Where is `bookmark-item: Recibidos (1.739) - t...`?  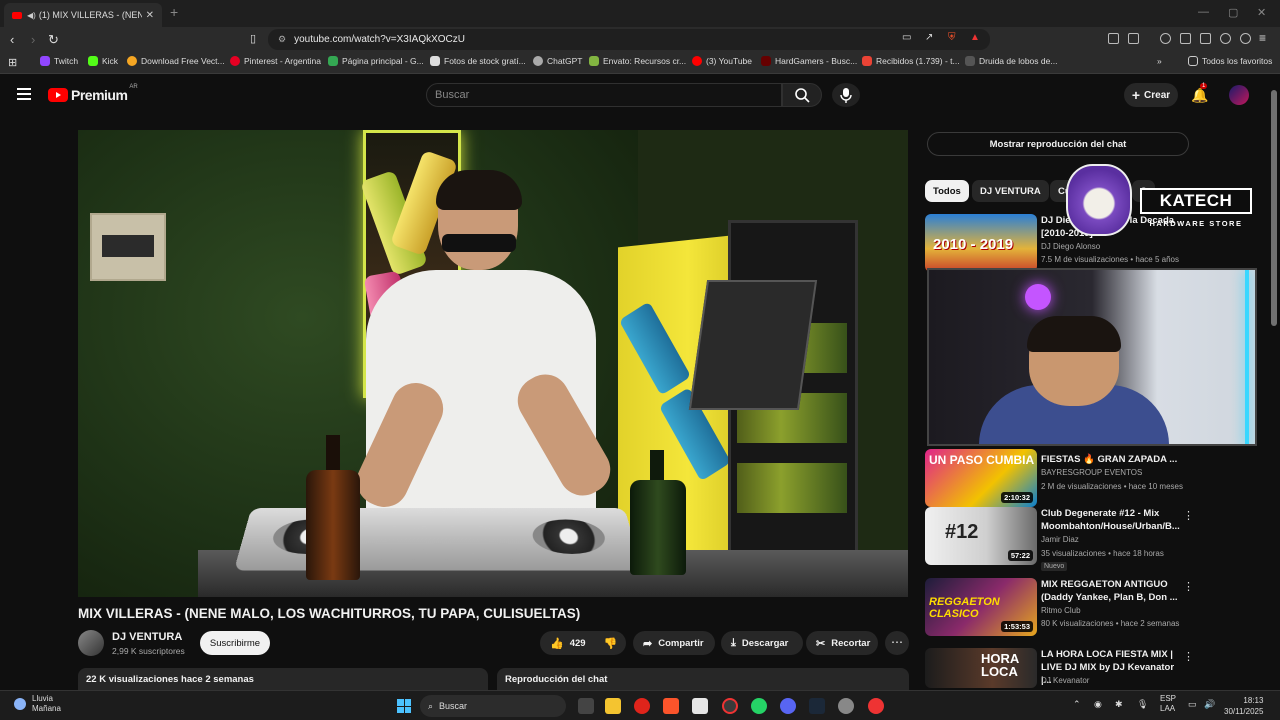 bookmark-item: Recibidos (1.739) - t... is located at coordinates (911, 61).